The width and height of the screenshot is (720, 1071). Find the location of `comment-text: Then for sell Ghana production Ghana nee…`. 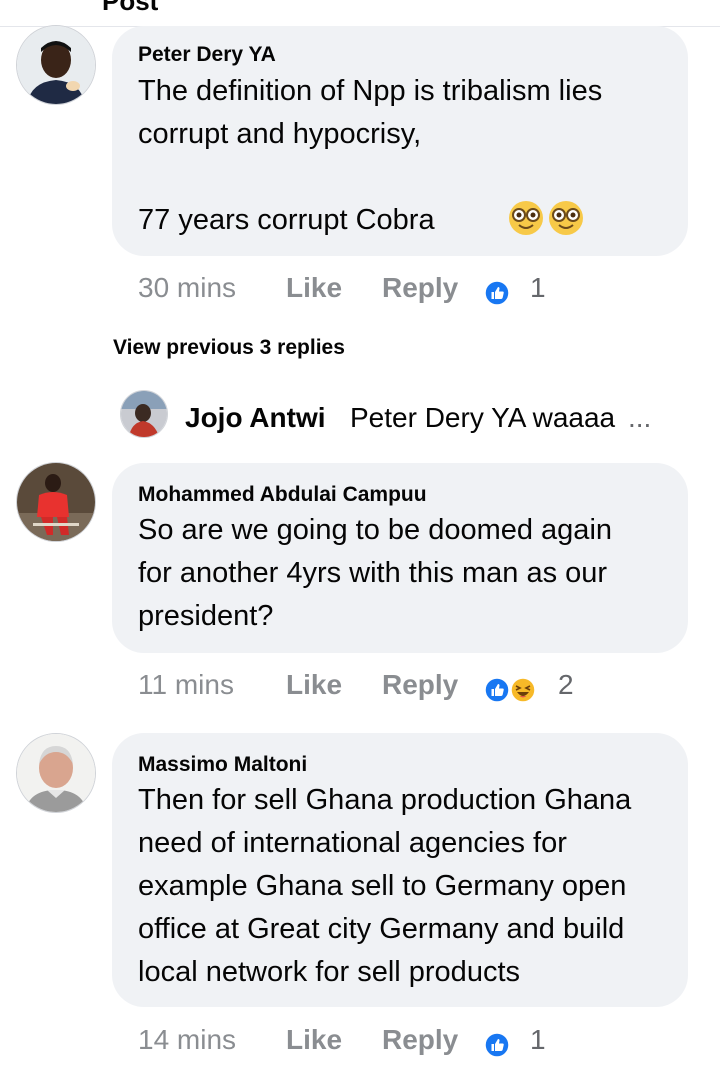

comment-text: Then for sell Ghana production Ghana nee… is located at coordinates (385, 886).